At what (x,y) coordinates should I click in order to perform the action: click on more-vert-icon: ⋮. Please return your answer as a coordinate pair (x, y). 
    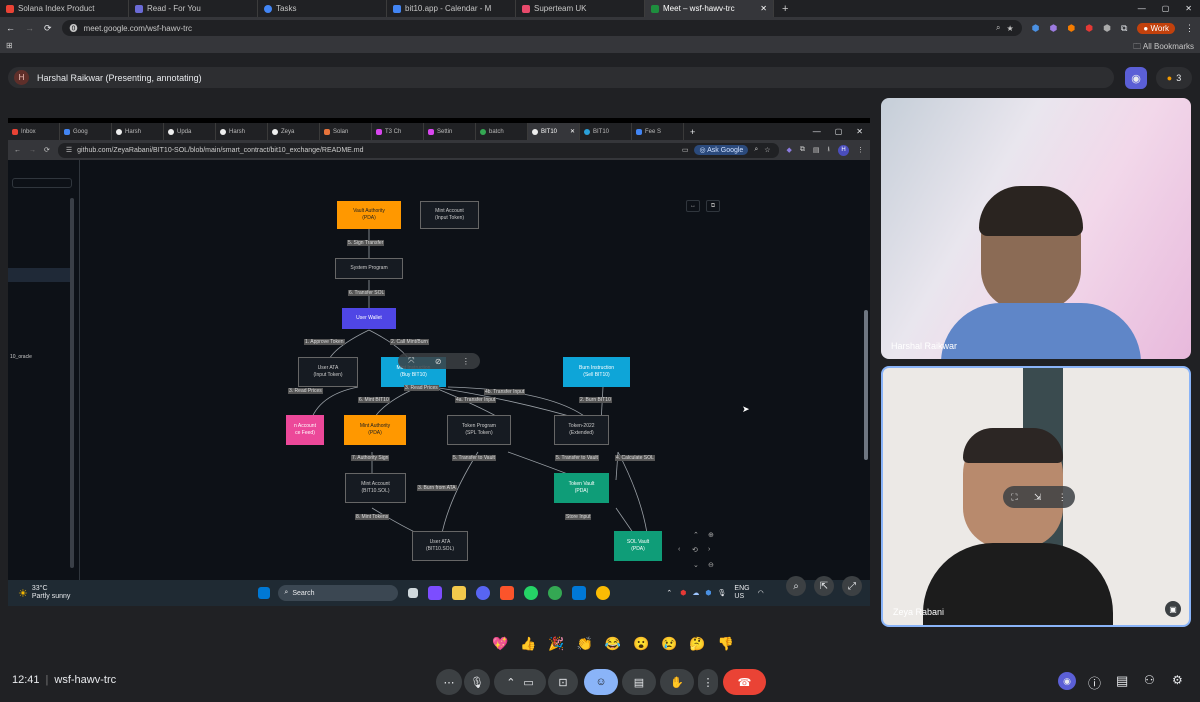
    Looking at the image, I should click on (708, 682).